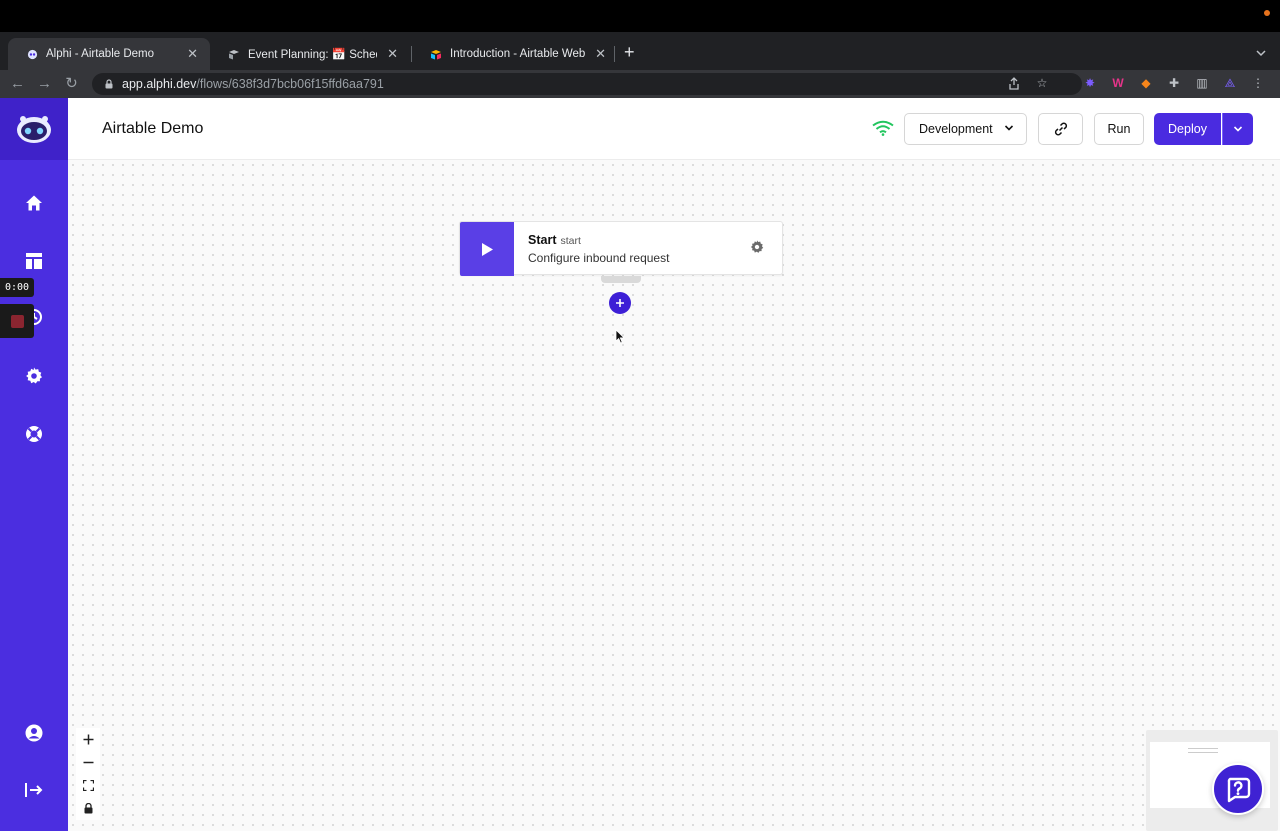 The width and height of the screenshot is (1280, 831). What do you see at coordinates (88, 785) in the screenshot?
I see `fit-view-icon` at bounding box center [88, 785].